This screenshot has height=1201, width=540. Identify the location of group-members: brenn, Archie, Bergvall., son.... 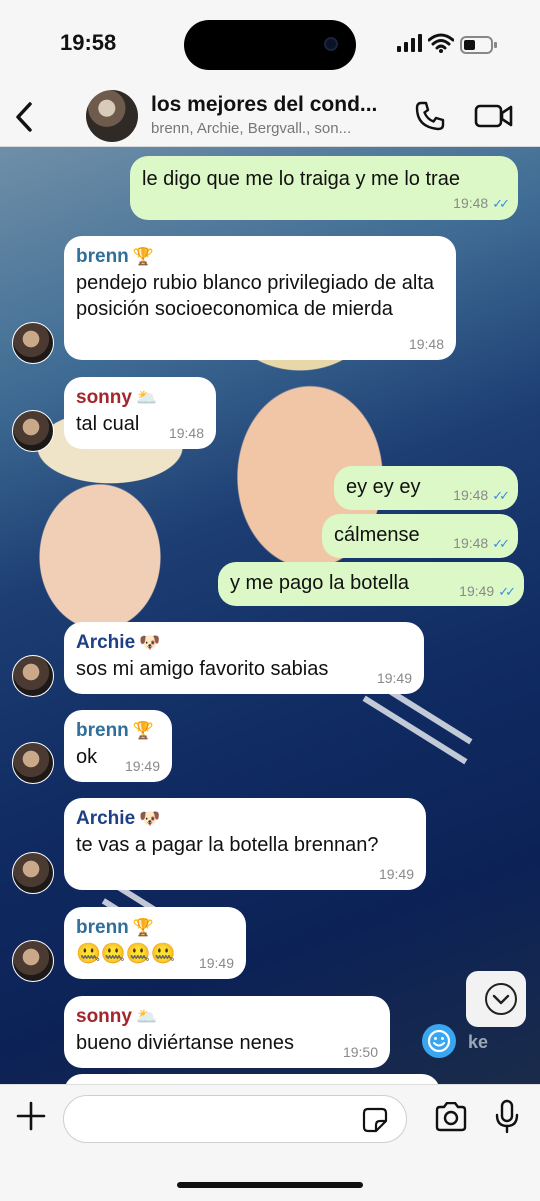
(276, 128).